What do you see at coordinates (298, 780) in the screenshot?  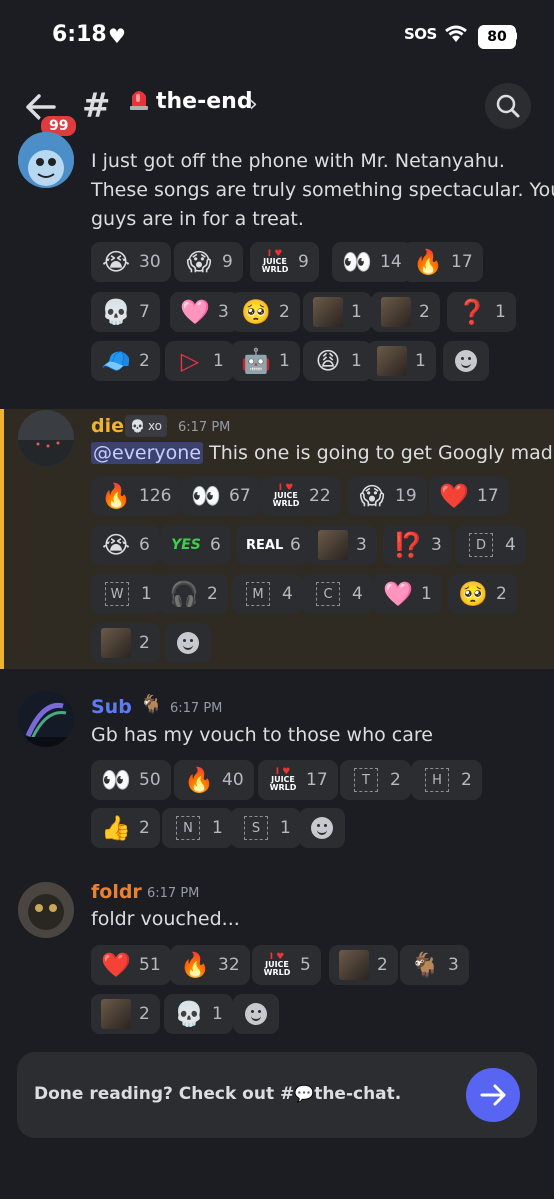 I see `reaction-chip: I ♥ JUICE WRLD 17` at bounding box center [298, 780].